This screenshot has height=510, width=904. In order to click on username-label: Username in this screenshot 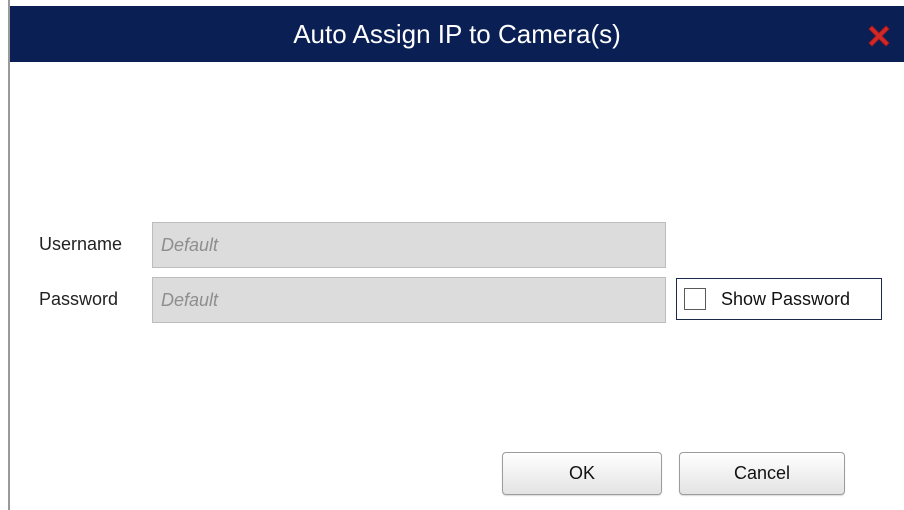, I will do `click(81, 244)`.